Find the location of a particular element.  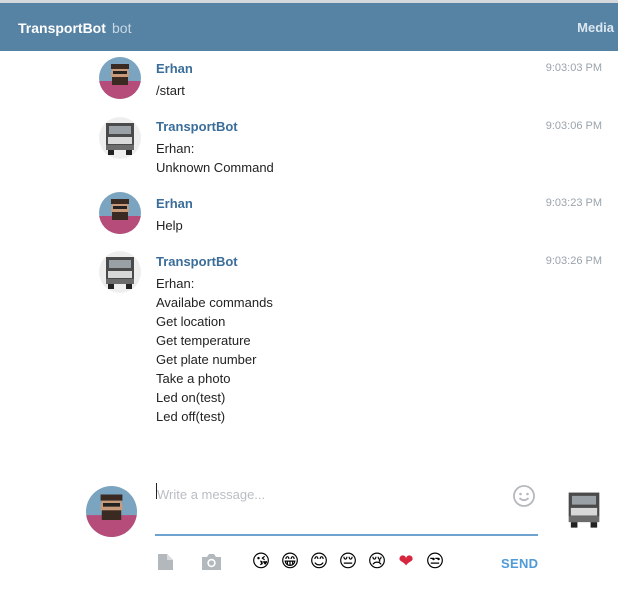

emoji-pensive-icon: 😔 is located at coordinates (348, 562).